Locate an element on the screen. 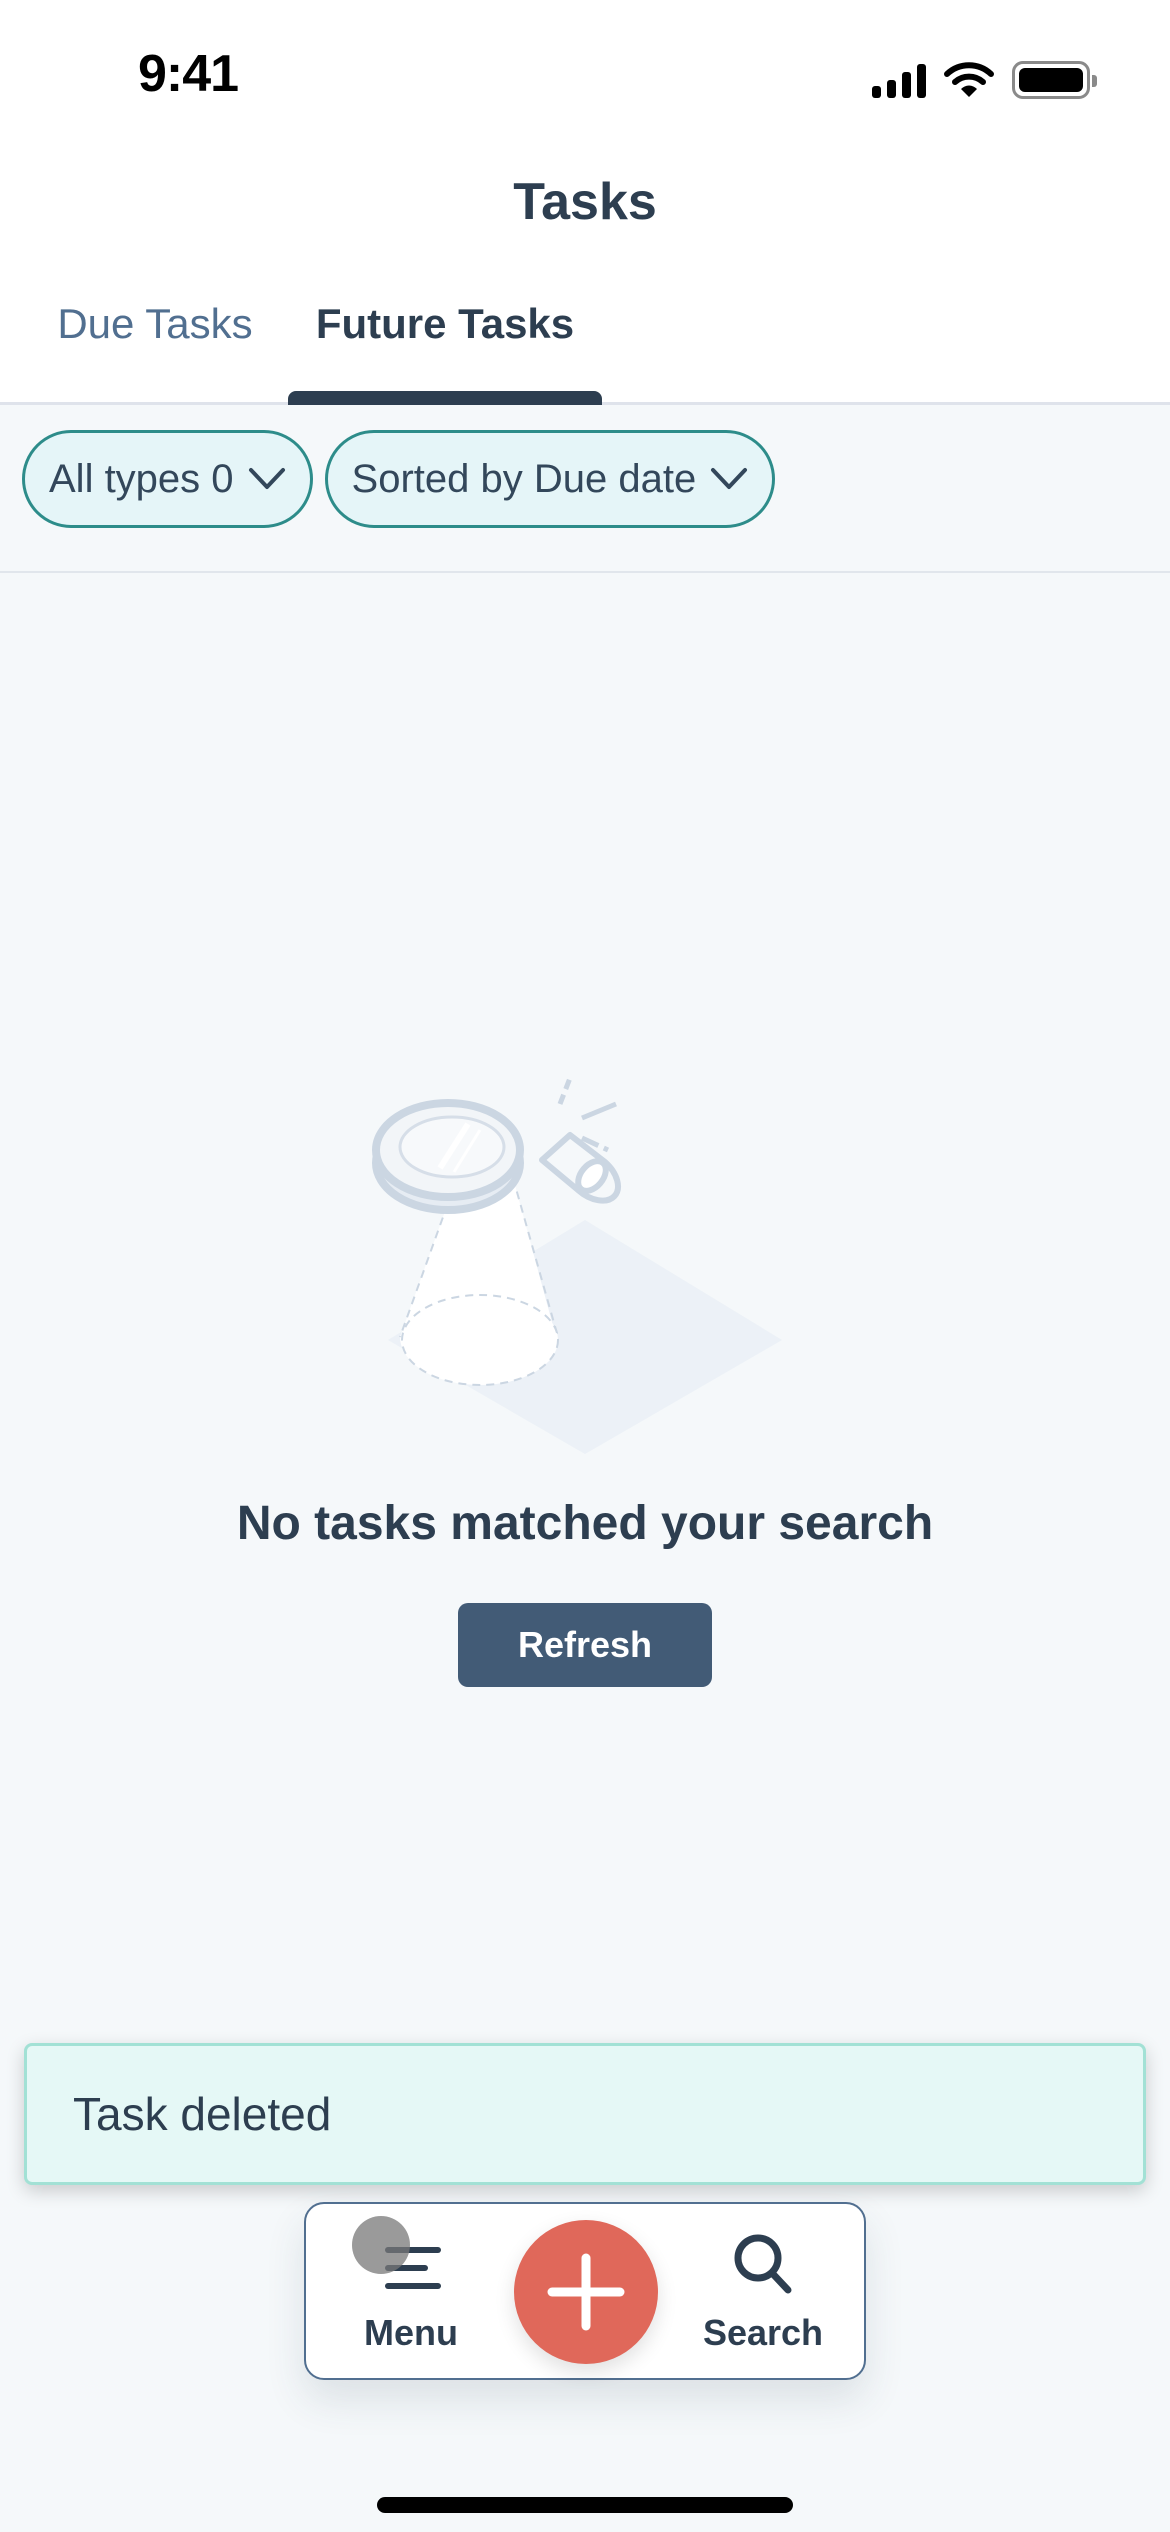 This screenshot has height=2532, width=1170. toast-message: Task deleted is located at coordinates (202, 2114).